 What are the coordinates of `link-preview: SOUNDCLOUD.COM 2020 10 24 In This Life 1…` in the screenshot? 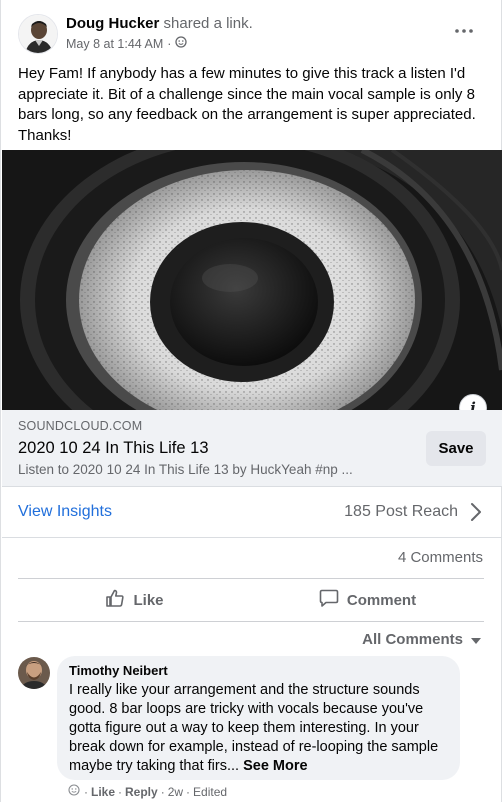 It's located at (252, 448).